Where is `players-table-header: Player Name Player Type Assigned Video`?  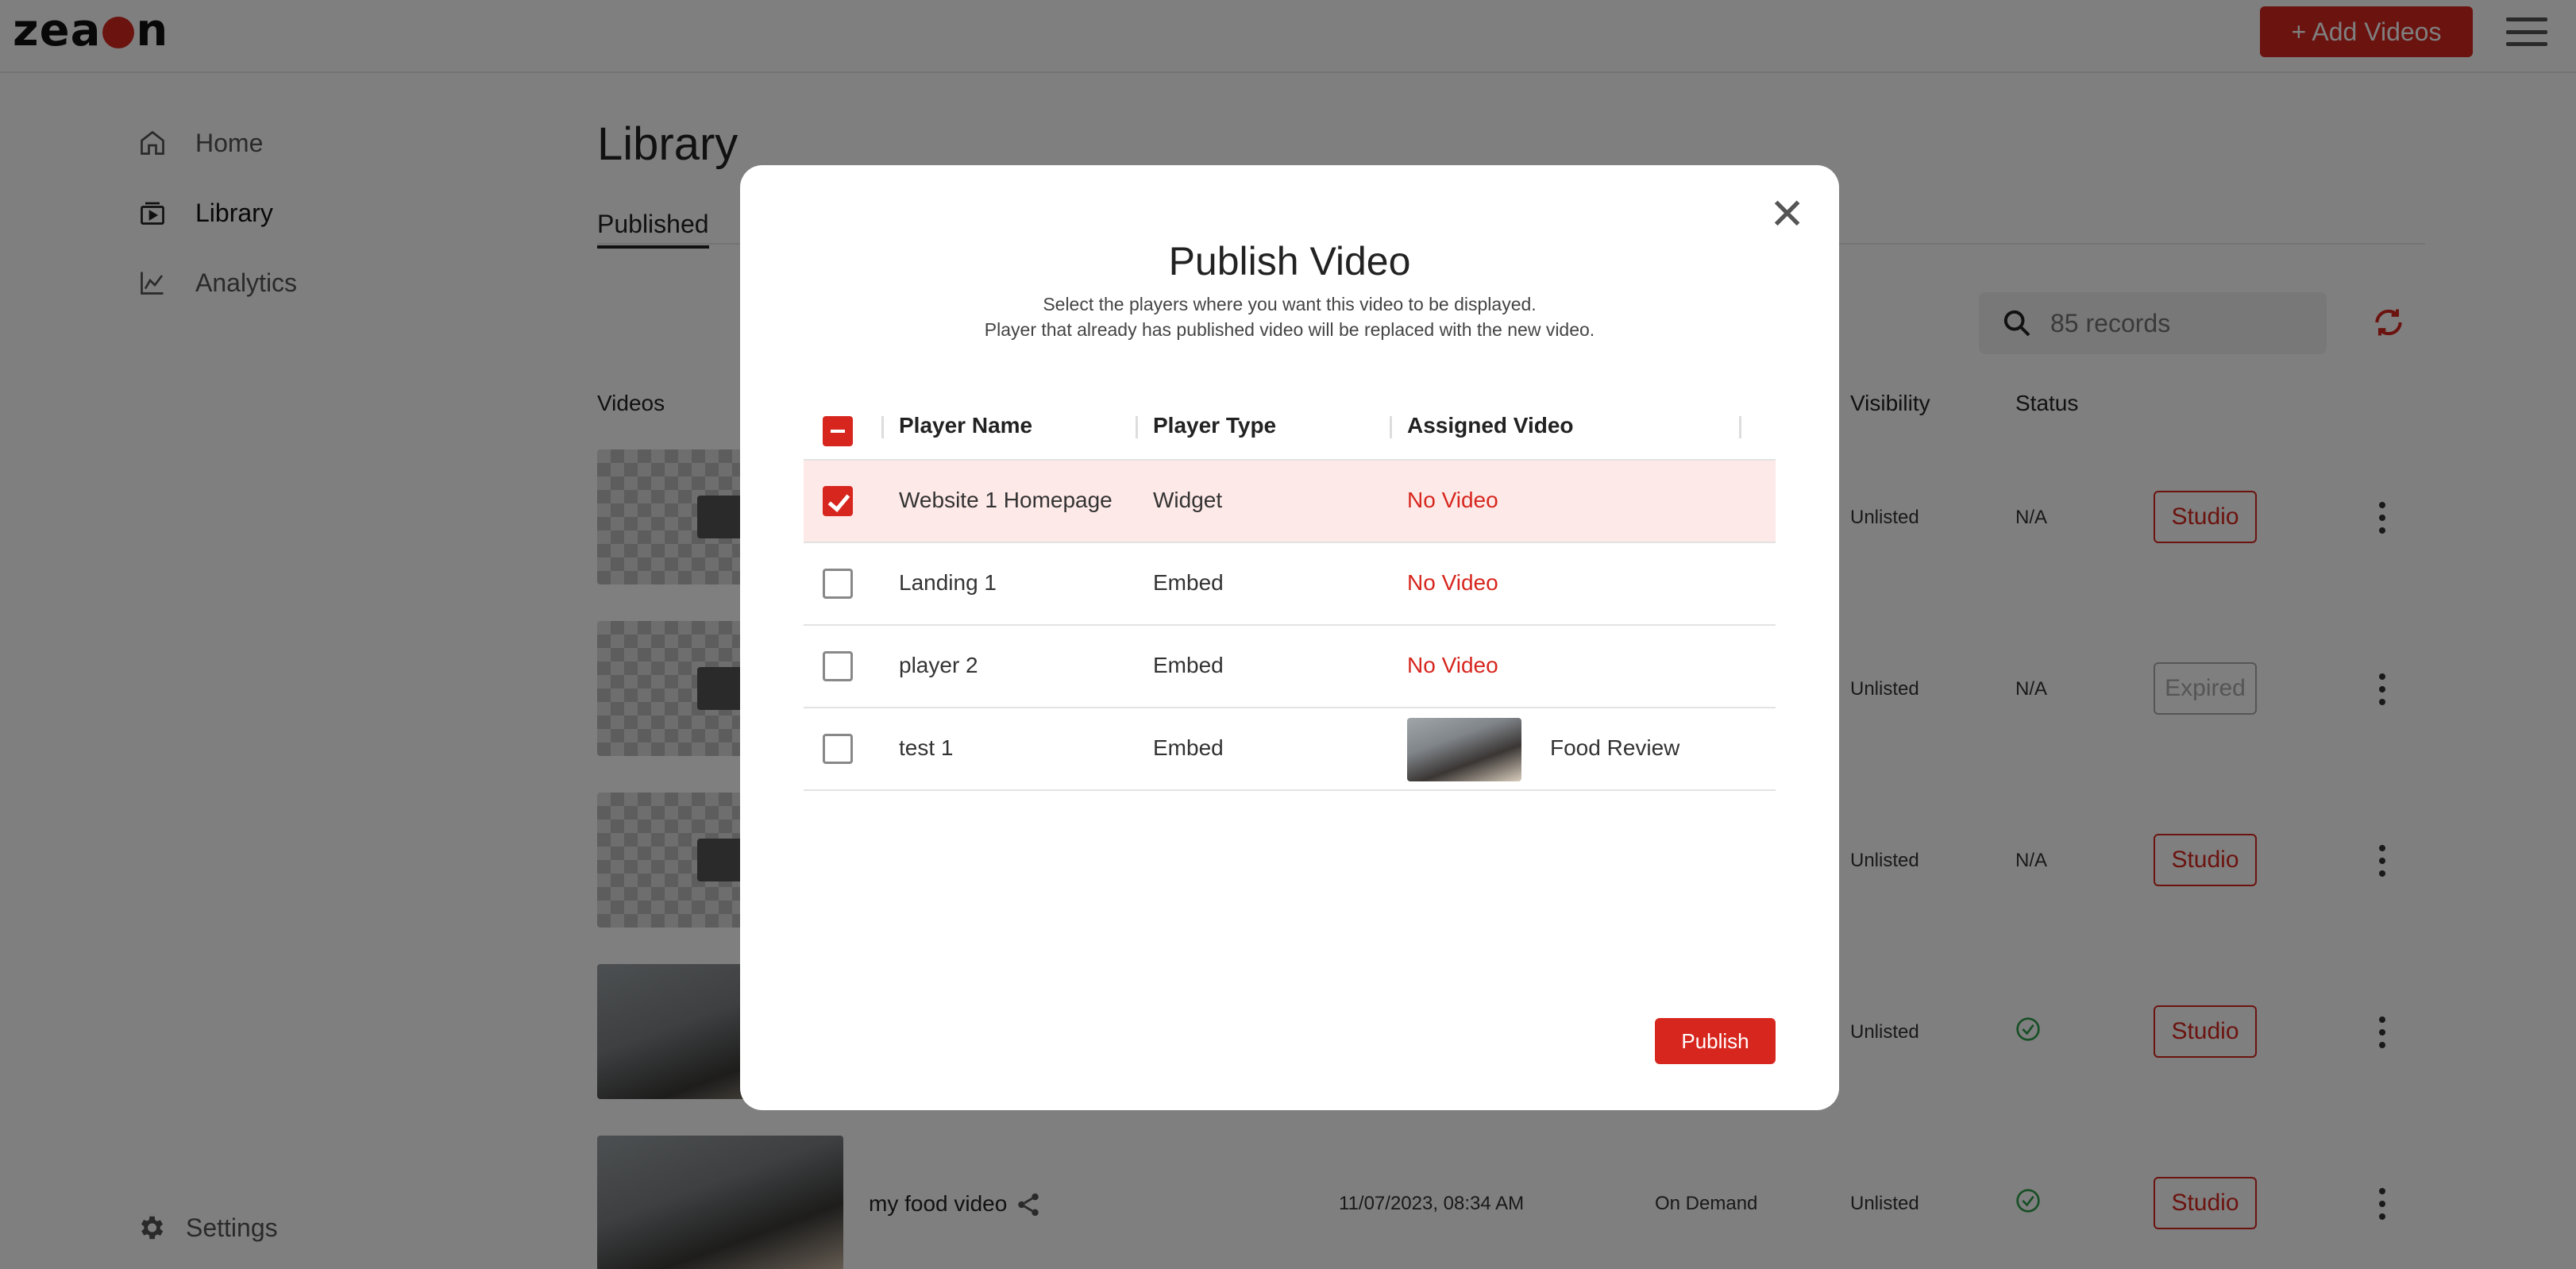 players-table-header: Player Name Player Type Assigned Video is located at coordinates (1290, 424).